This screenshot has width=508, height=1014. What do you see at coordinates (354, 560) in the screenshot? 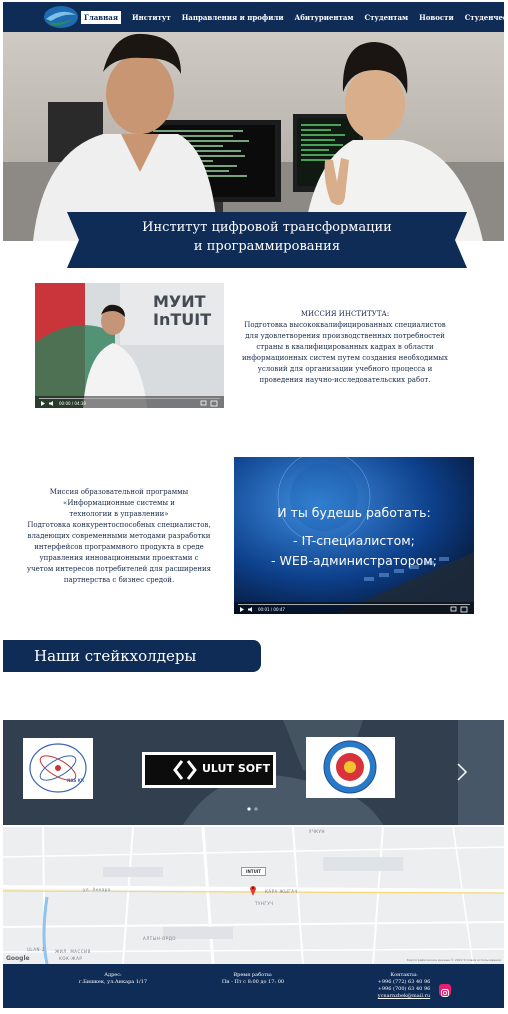
I see `caption-line3: - WEB-администратором;` at bounding box center [354, 560].